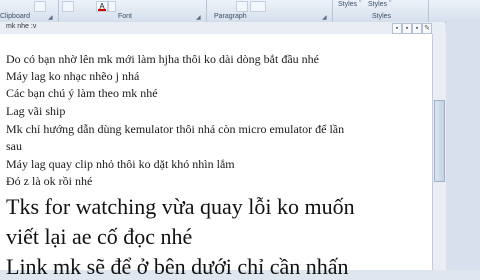 The image size is (480, 280). Describe the element at coordinates (382, 16) in the screenshot. I see `styles-group-label: Styles` at that location.